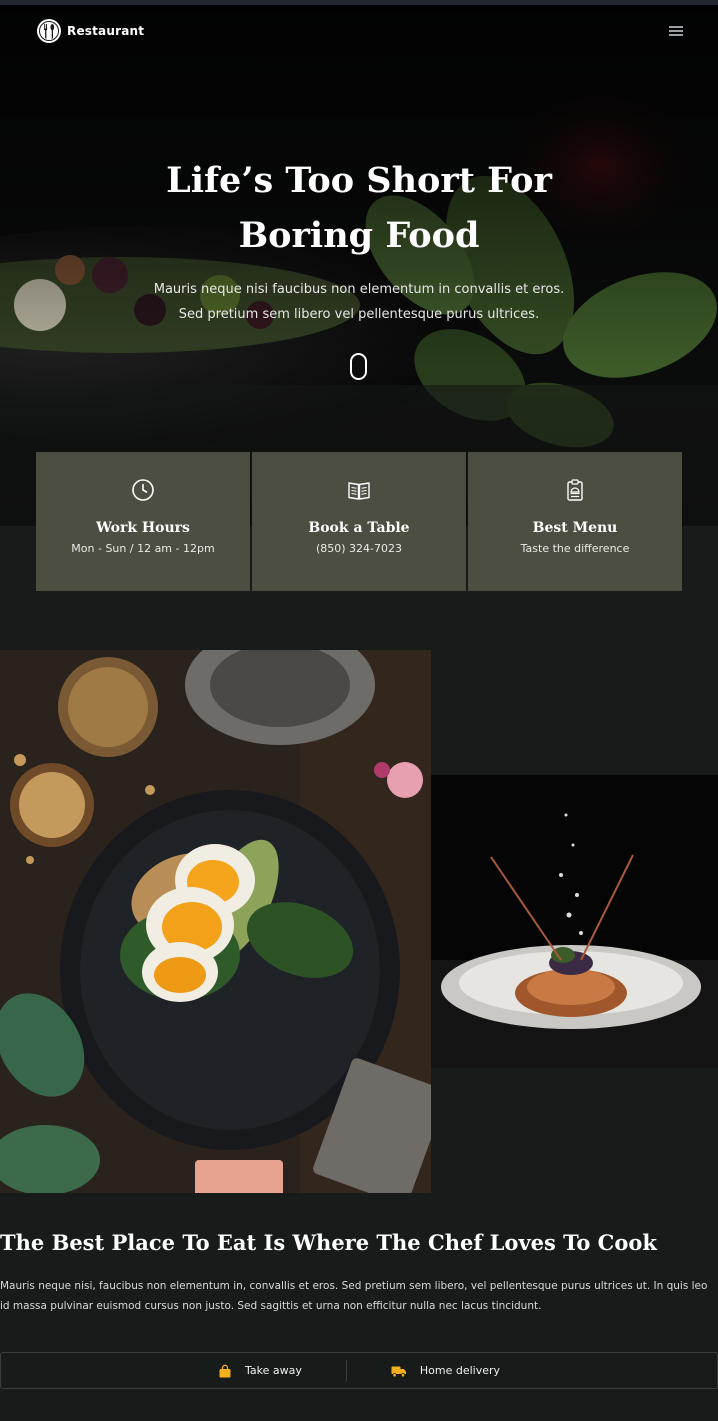 The height and width of the screenshot is (1421, 718). I want to click on feature-title: Book a Table, so click(359, 528).